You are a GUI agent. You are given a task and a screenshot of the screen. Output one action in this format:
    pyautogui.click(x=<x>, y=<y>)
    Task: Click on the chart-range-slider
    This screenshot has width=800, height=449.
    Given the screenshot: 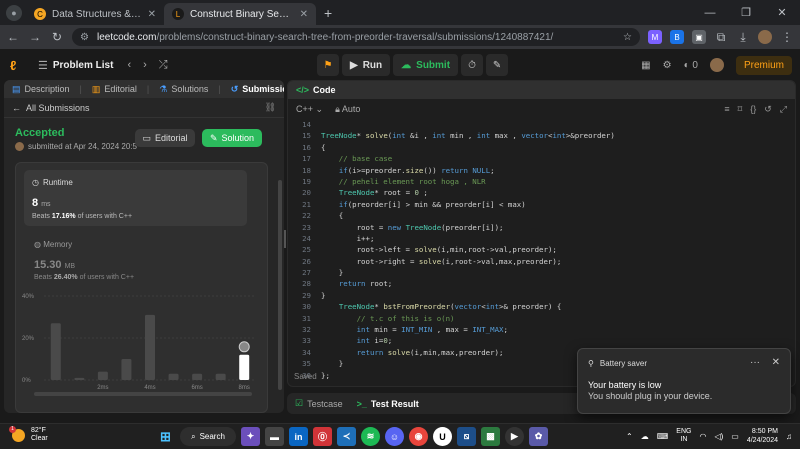 What is the action you would take?
    pyautogui.click(x=143, y=394)
    